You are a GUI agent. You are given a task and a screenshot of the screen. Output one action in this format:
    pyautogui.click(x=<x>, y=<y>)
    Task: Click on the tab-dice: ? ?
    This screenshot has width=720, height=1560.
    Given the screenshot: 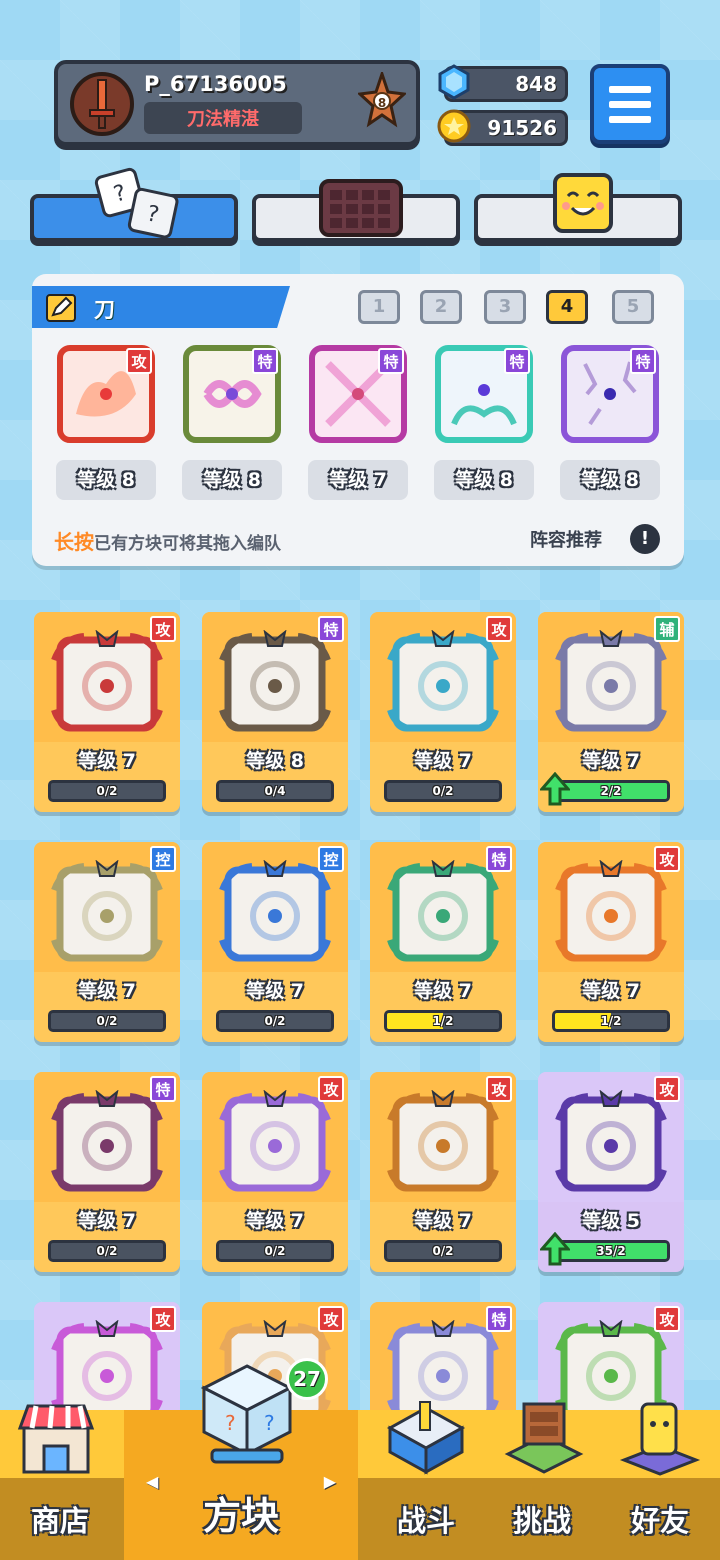 What is the action you would take?
    pyautogui.click(x=134, y=204)
    